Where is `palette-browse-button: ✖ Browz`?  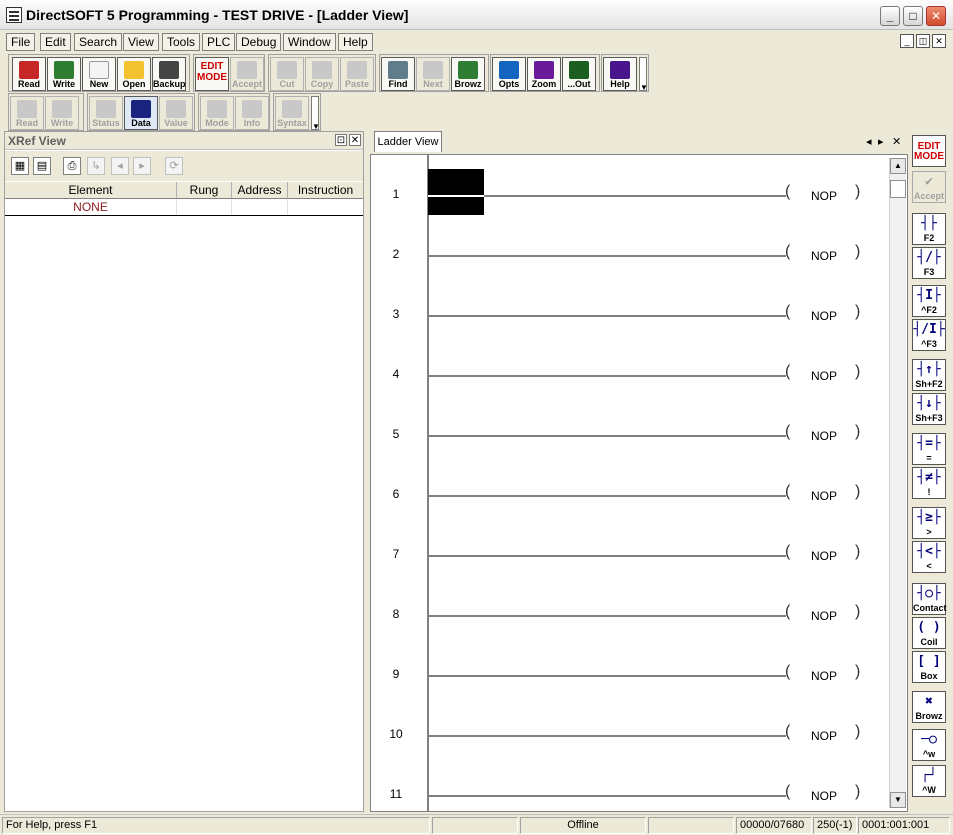 palette-browse-button: ✖ Browz is located at coordinates (929, 707).